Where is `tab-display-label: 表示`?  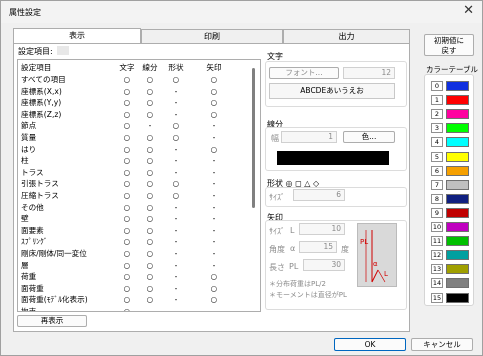 tab-display-label: 表示 is located at coordinates (77, 35).